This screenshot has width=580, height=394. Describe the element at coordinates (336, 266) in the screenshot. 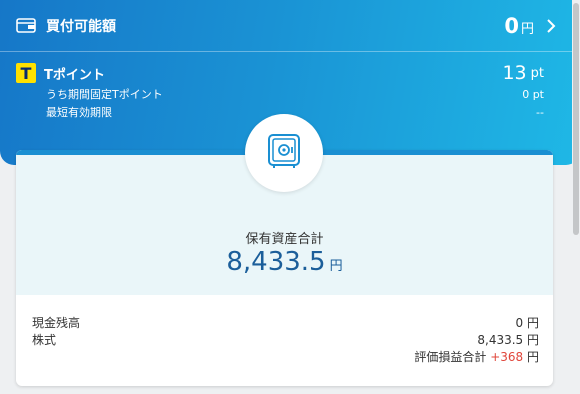

I see `assets-total-unit: 円` at that location.